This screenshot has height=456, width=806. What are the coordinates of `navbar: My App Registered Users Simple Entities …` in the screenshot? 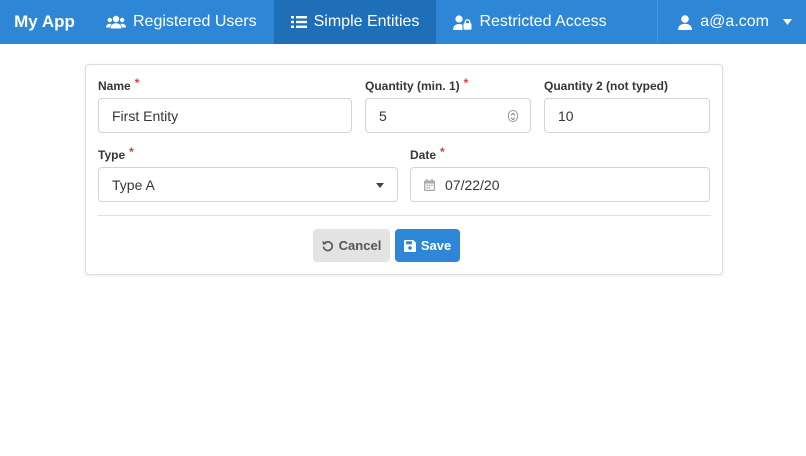 It's located at (403, 22).